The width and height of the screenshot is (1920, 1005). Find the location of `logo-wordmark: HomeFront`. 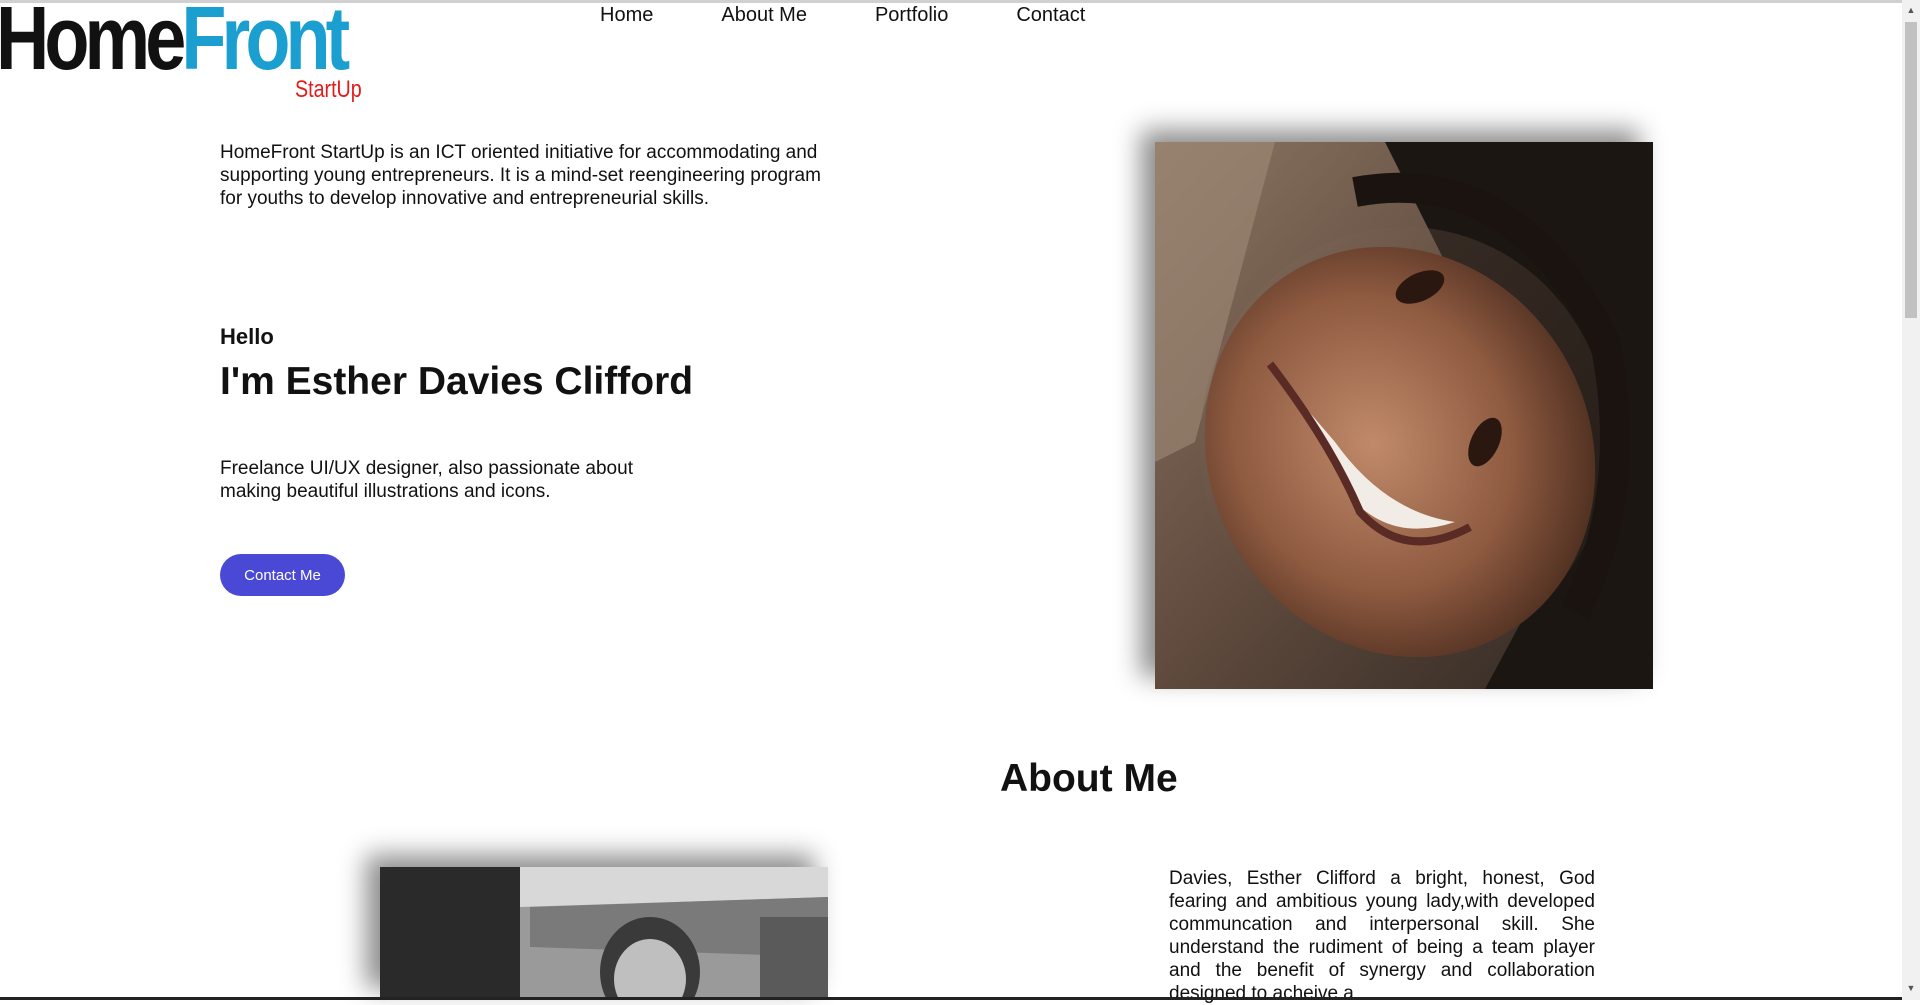

logo-wordmark: HomeFront is located at coordinates (175, 42).